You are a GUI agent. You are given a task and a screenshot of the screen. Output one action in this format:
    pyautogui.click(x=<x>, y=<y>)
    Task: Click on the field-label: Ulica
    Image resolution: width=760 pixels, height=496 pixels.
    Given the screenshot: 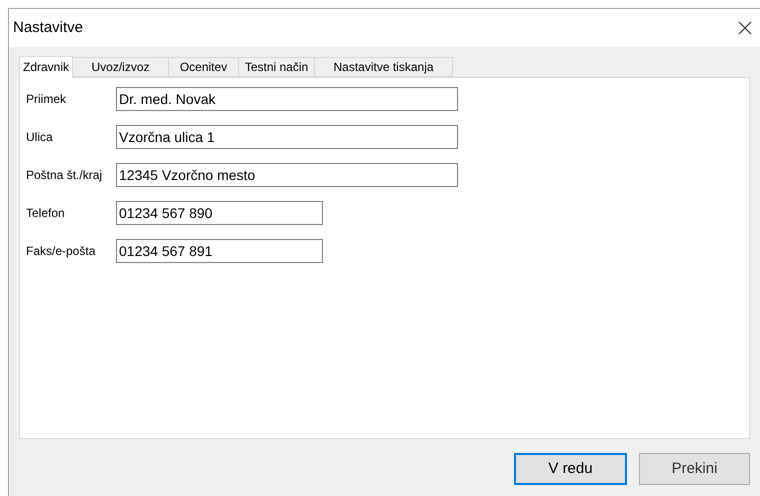 What is the action you would take?
    pyautogui.click(x=40, y=137)
    